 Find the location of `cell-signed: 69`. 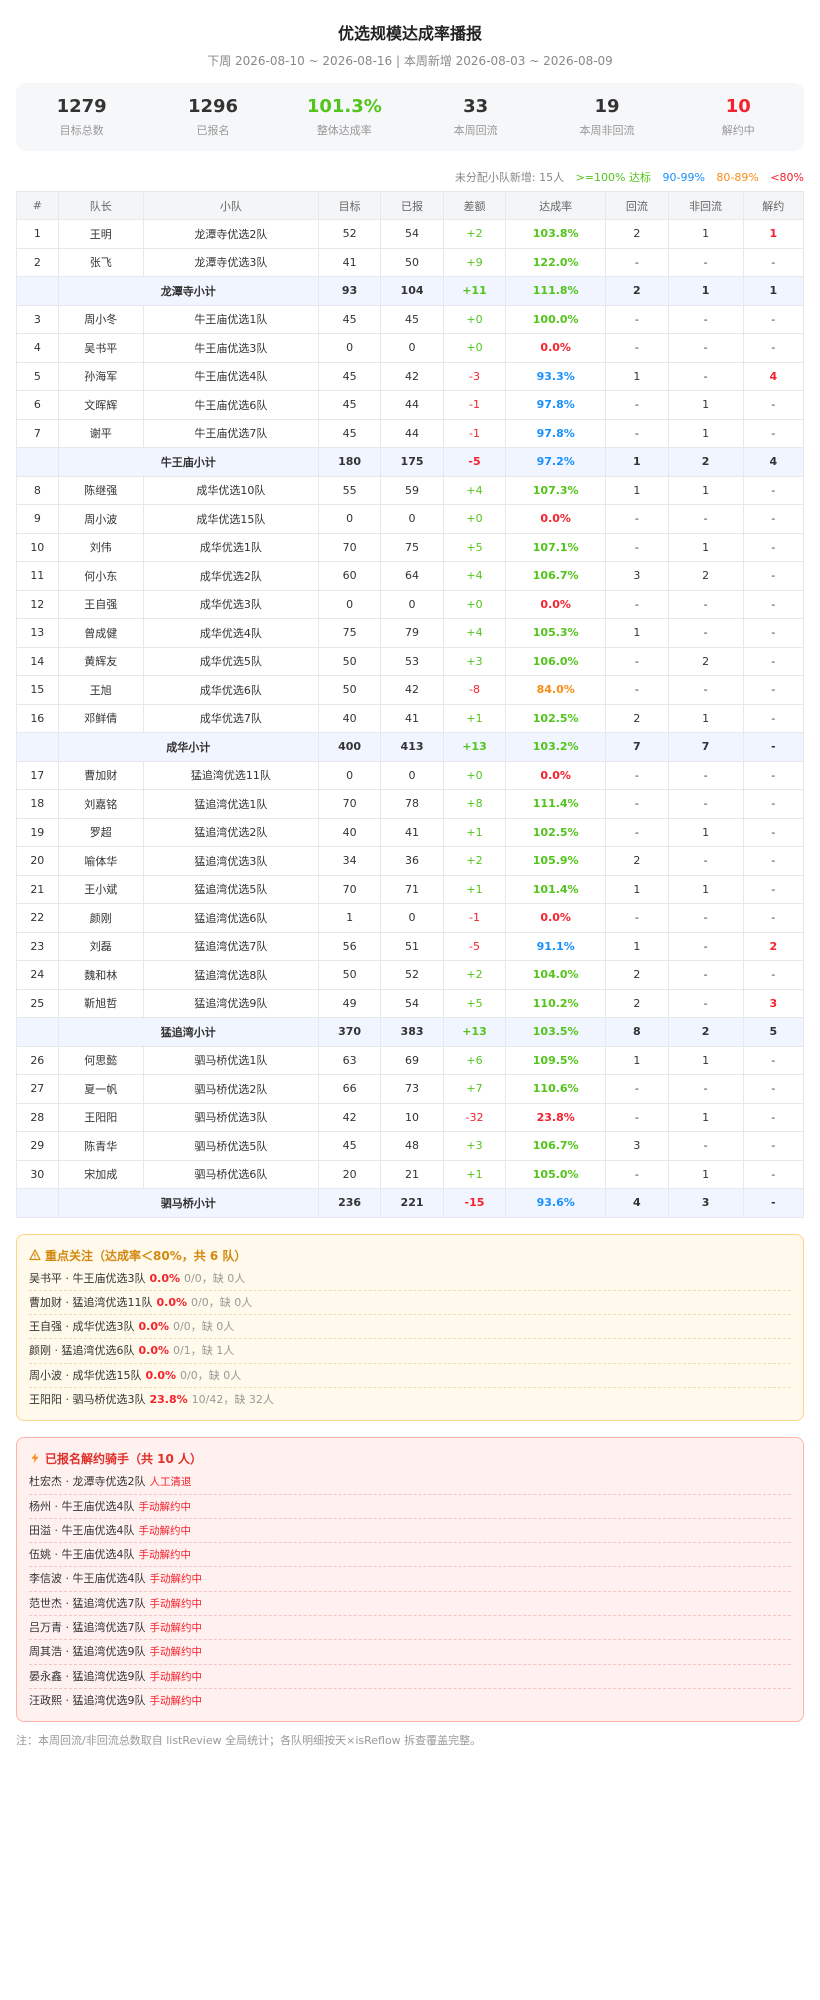

cell-signed: 69 is located at coordinates (412, 1060).